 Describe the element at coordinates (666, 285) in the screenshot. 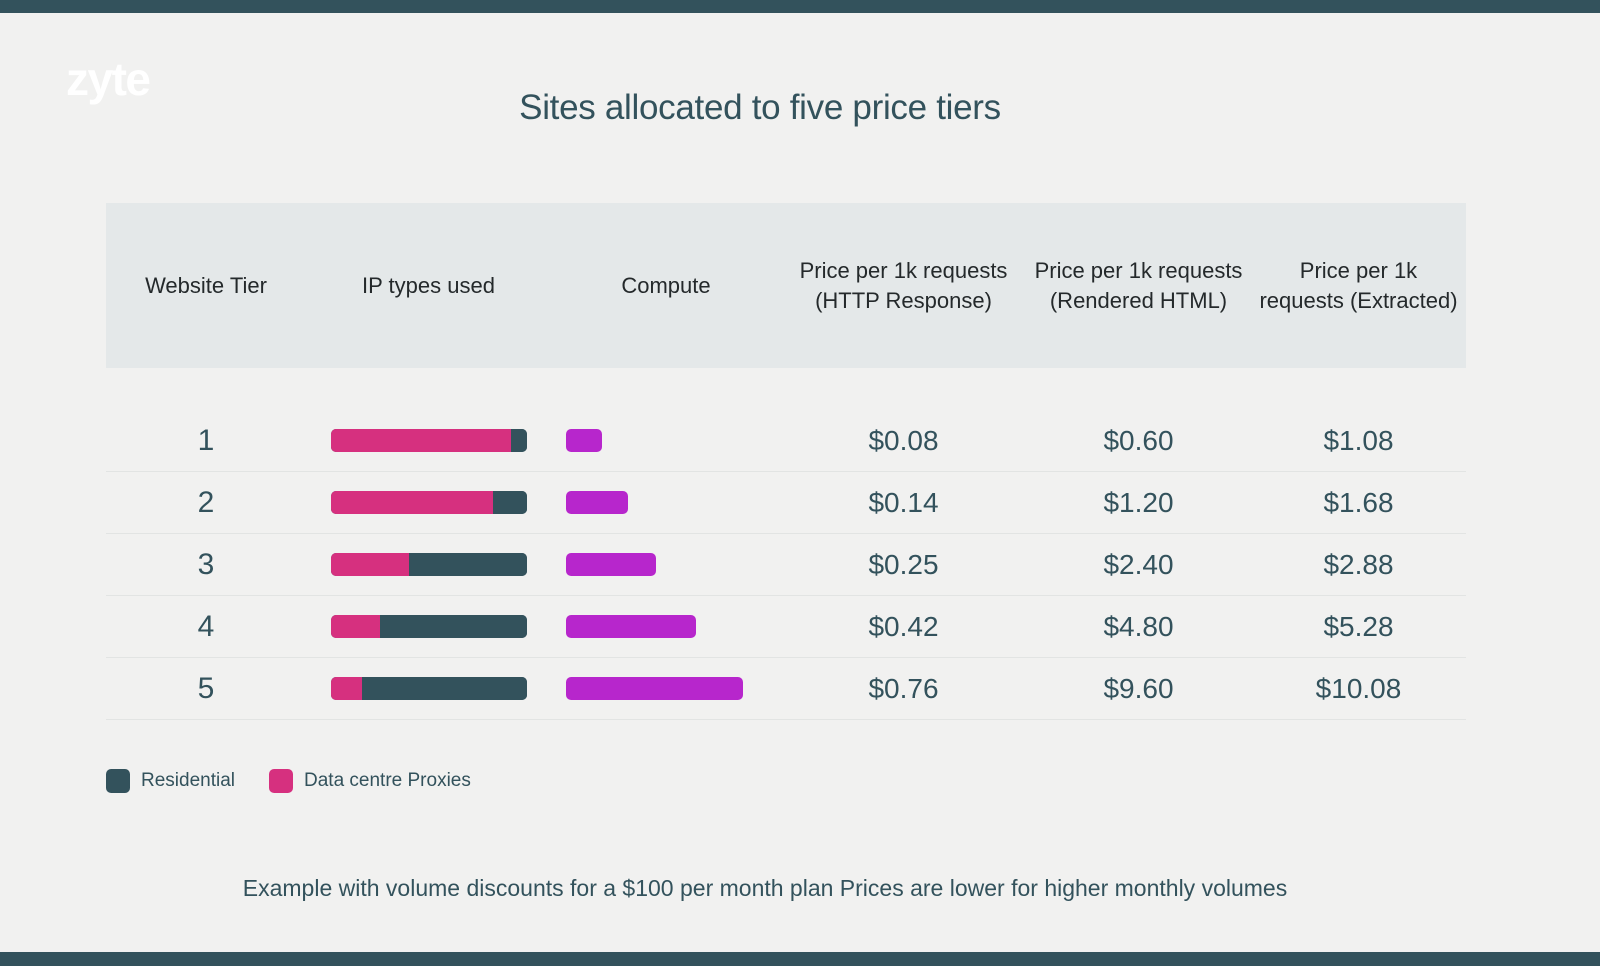

I see `column-header-compute: Compute` at that location.